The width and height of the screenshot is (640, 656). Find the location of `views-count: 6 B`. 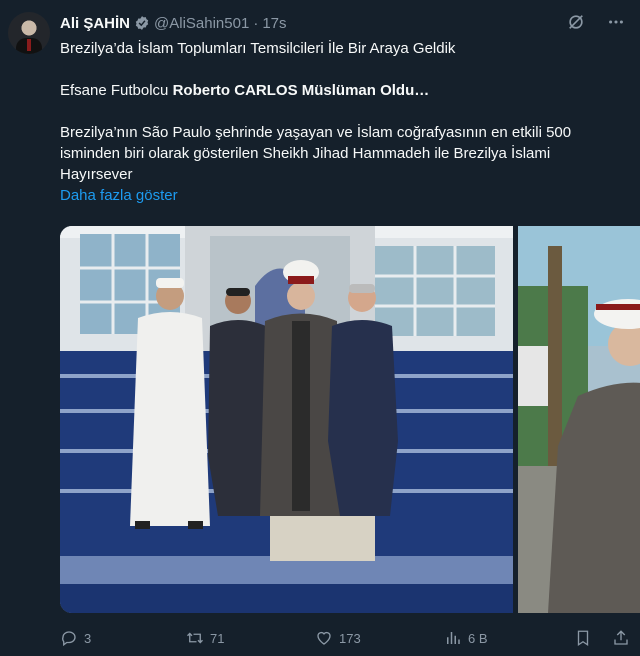

views-count: 6 B is located at coordinates (478, 638).